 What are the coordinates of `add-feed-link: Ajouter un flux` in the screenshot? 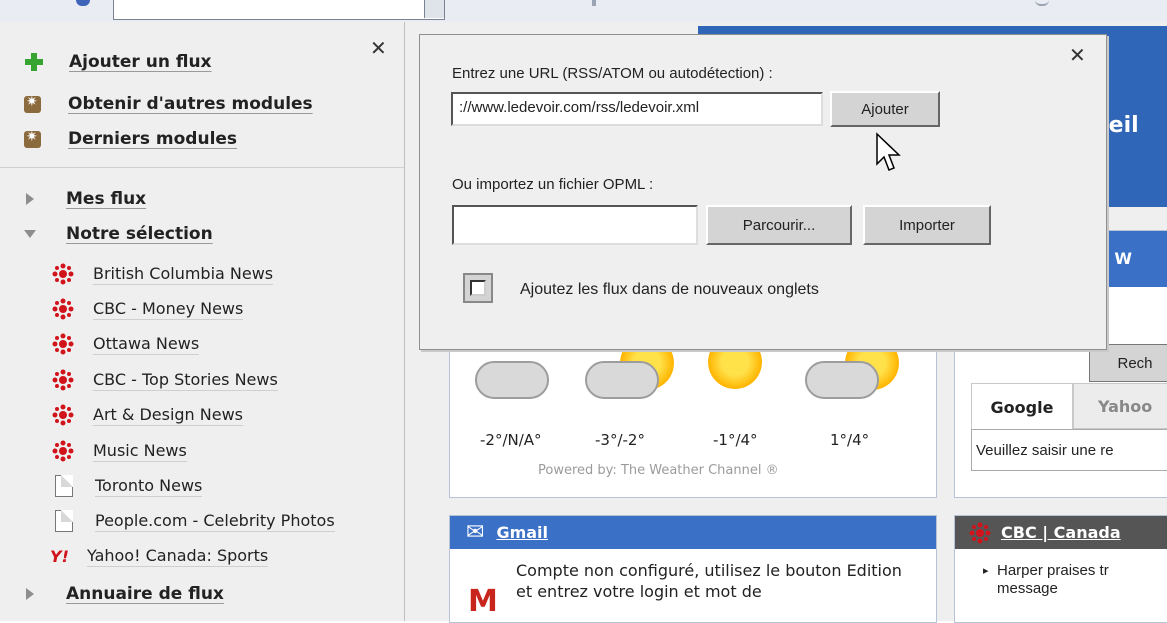 It's located at (118, 62).